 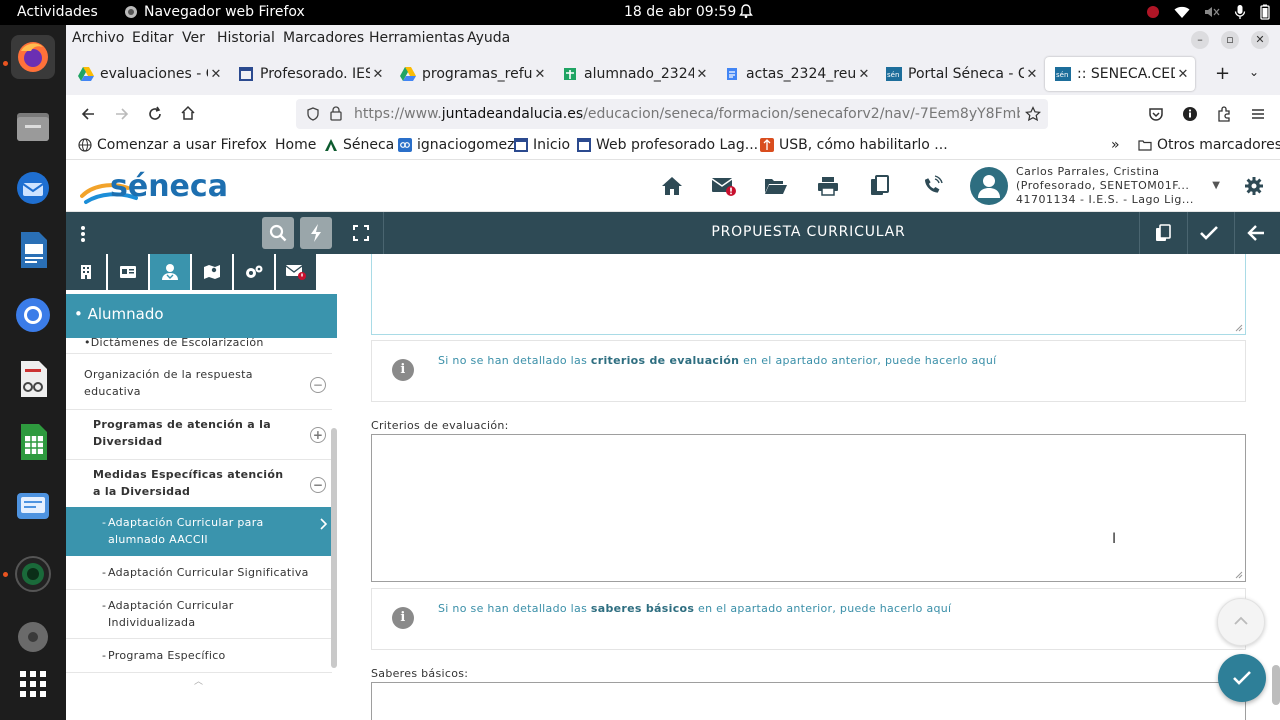 What do you see at coordinates (86, 272) in the screenshot?
I see `building-icon` at bounding box center [86, 272].